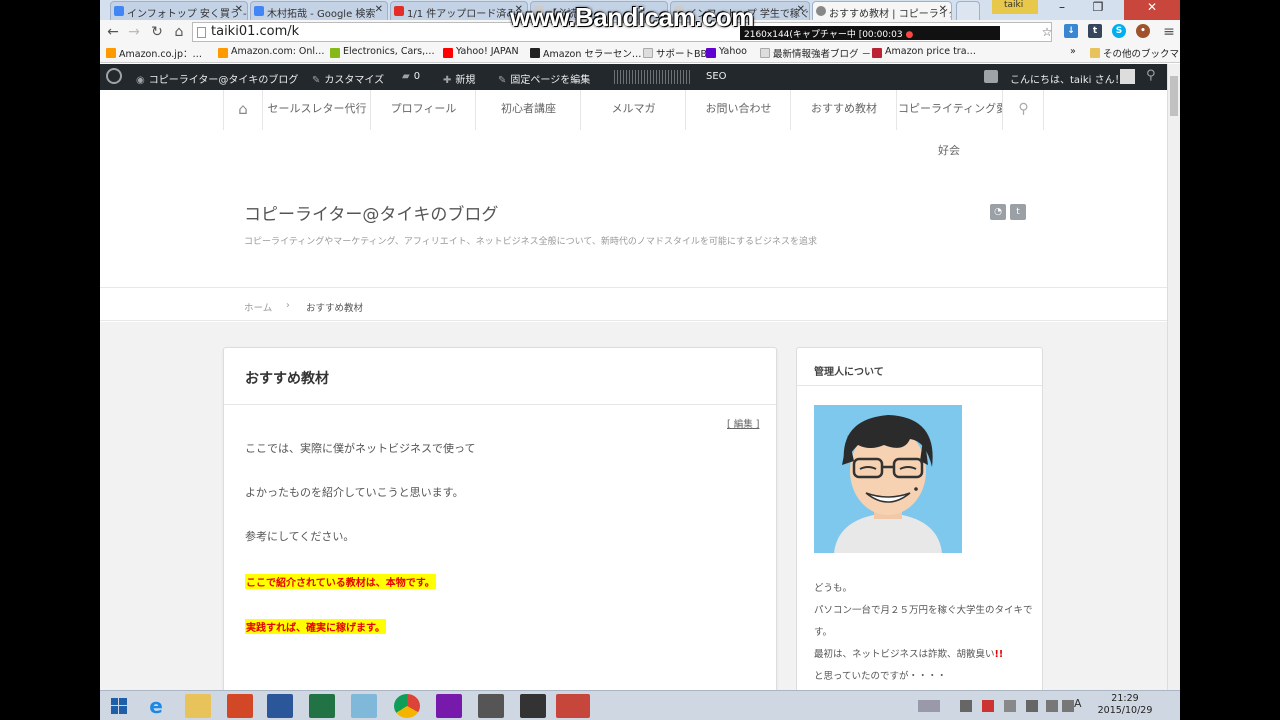  I want to click on other-bookmarks-folder: その他のブックマーク, so click(1135, 53).